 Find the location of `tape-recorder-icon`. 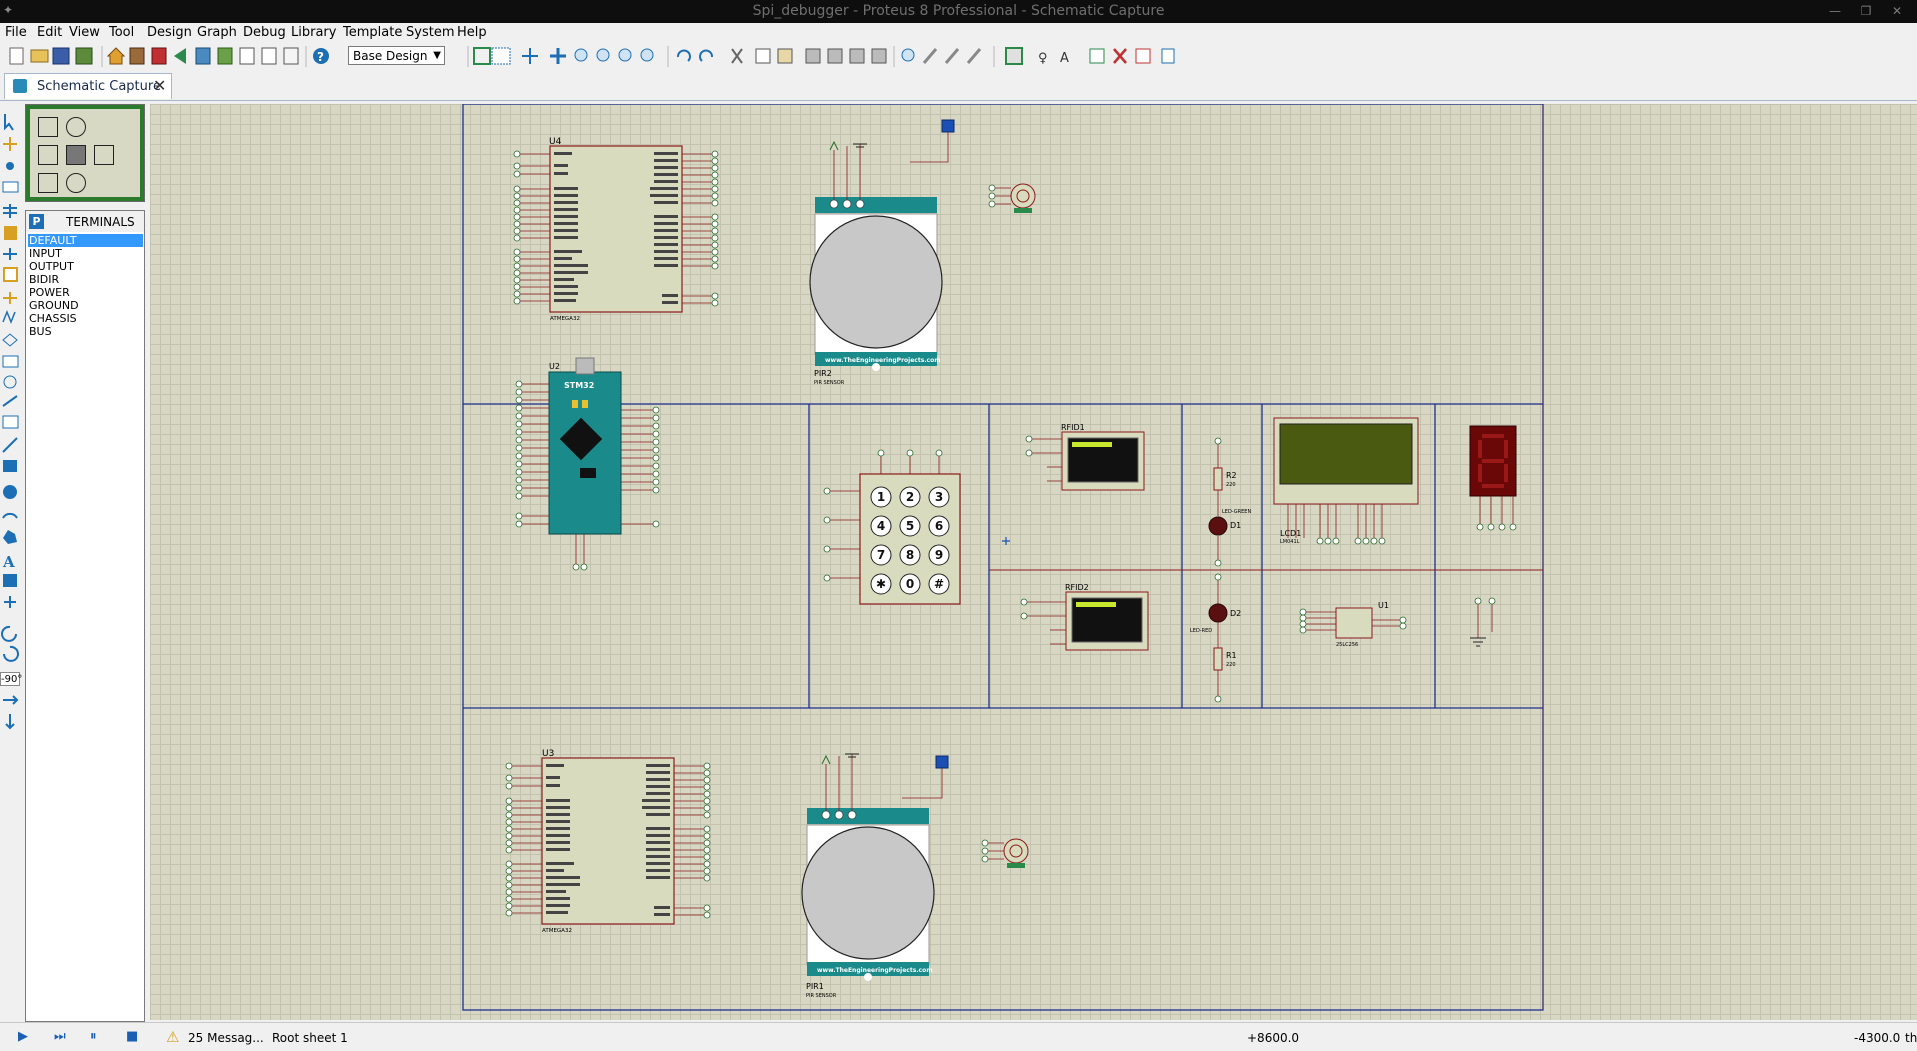

tape-recorder-icon is located at coordinates (10, 340).